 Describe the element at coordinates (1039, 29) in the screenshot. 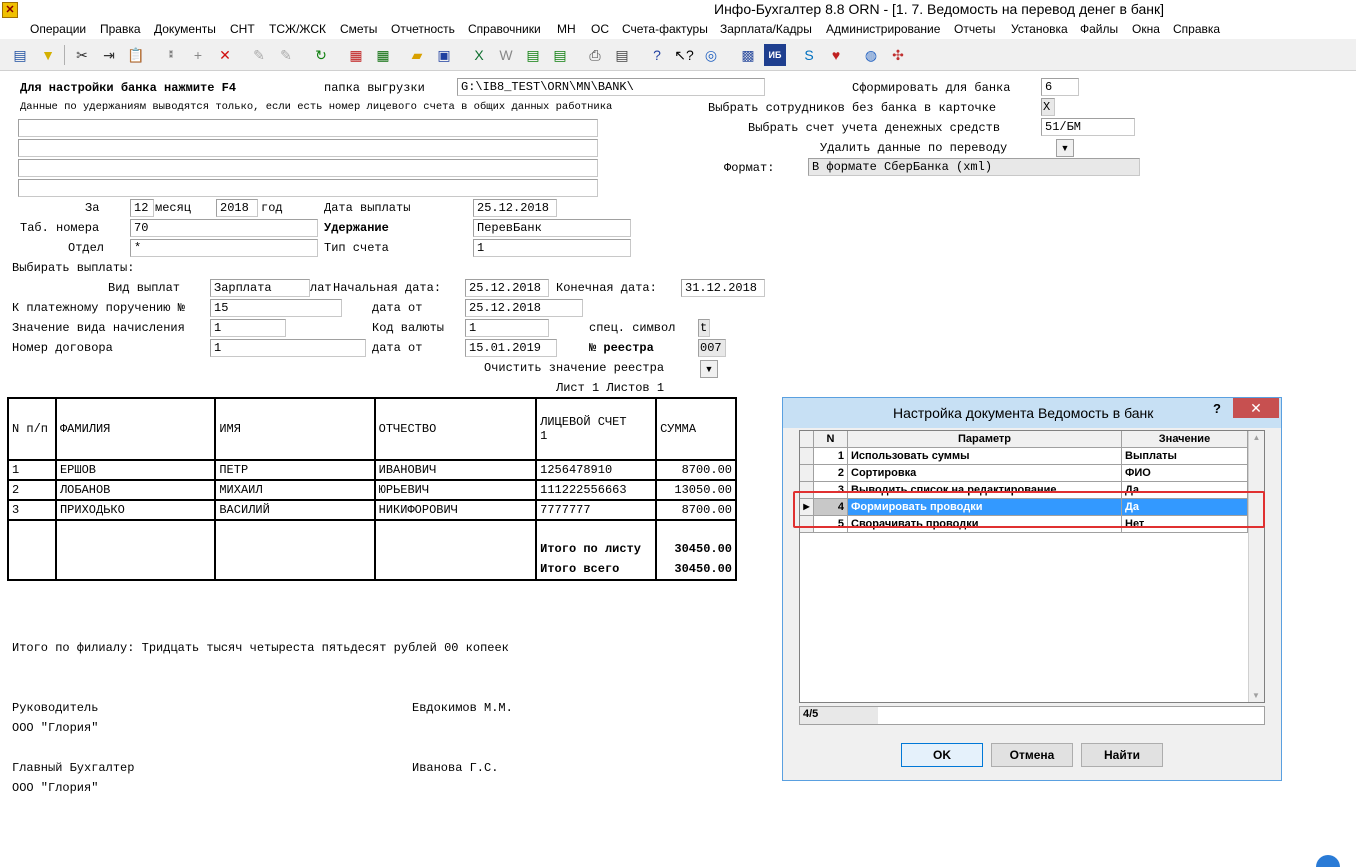

I see `menu-setup: Установка` at that location.